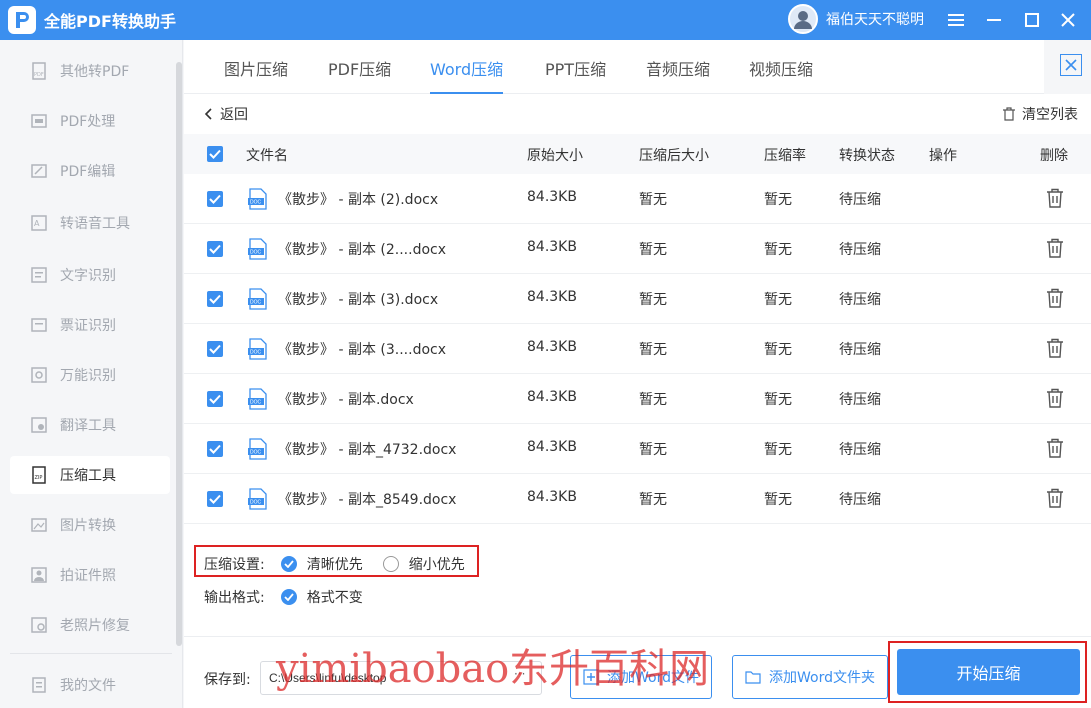 This screenshot has width=1091, height=708. I want to click on sidebar-item-my-files: 我的文件, so click(90, 685).